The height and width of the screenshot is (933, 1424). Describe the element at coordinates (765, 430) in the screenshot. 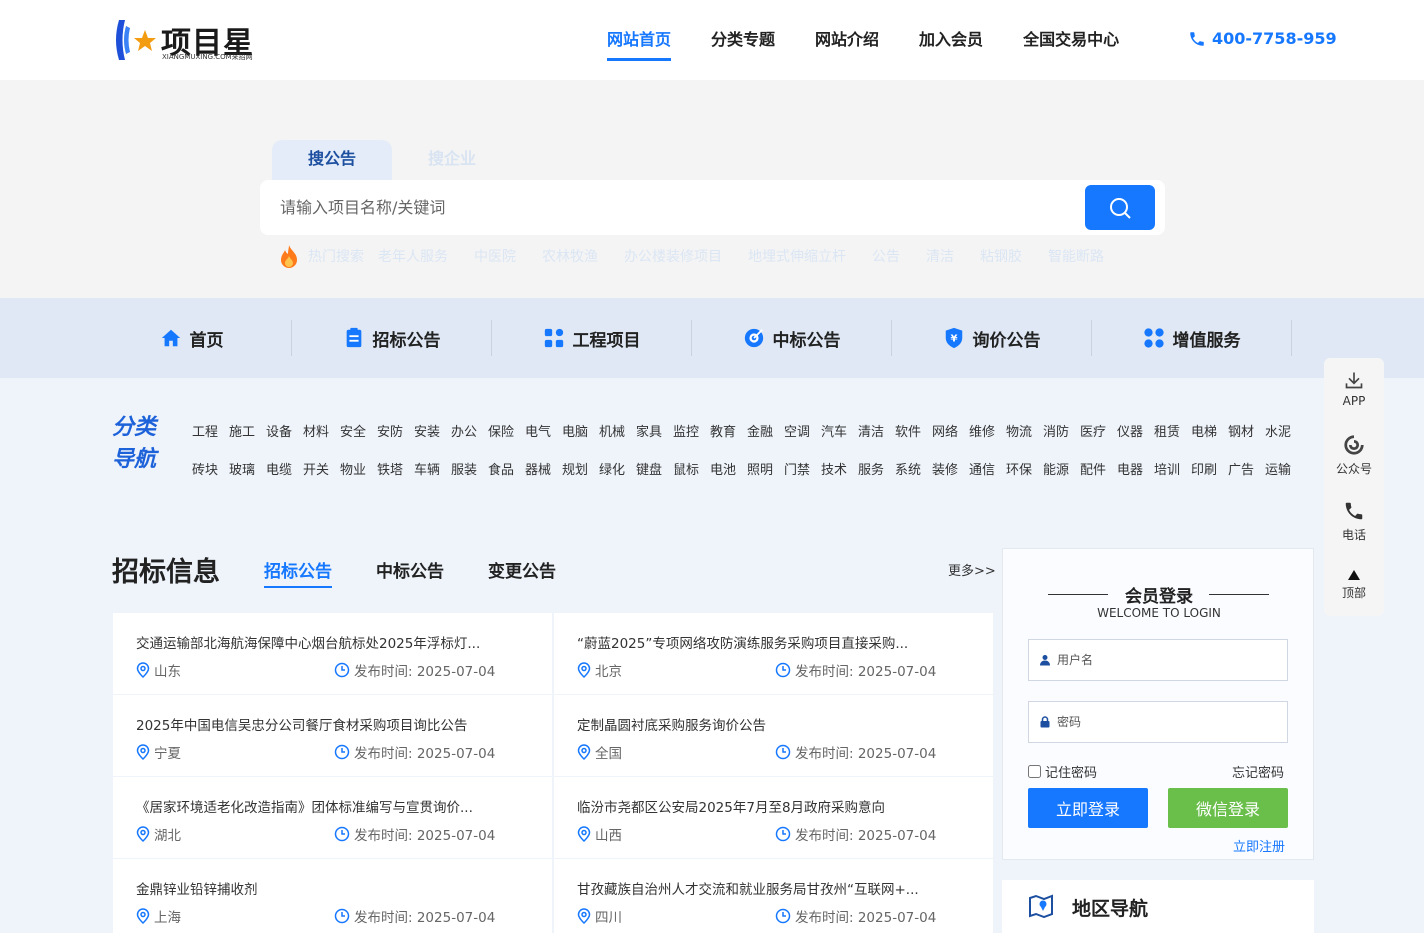

I see `keyword-link: 金融` at that location.